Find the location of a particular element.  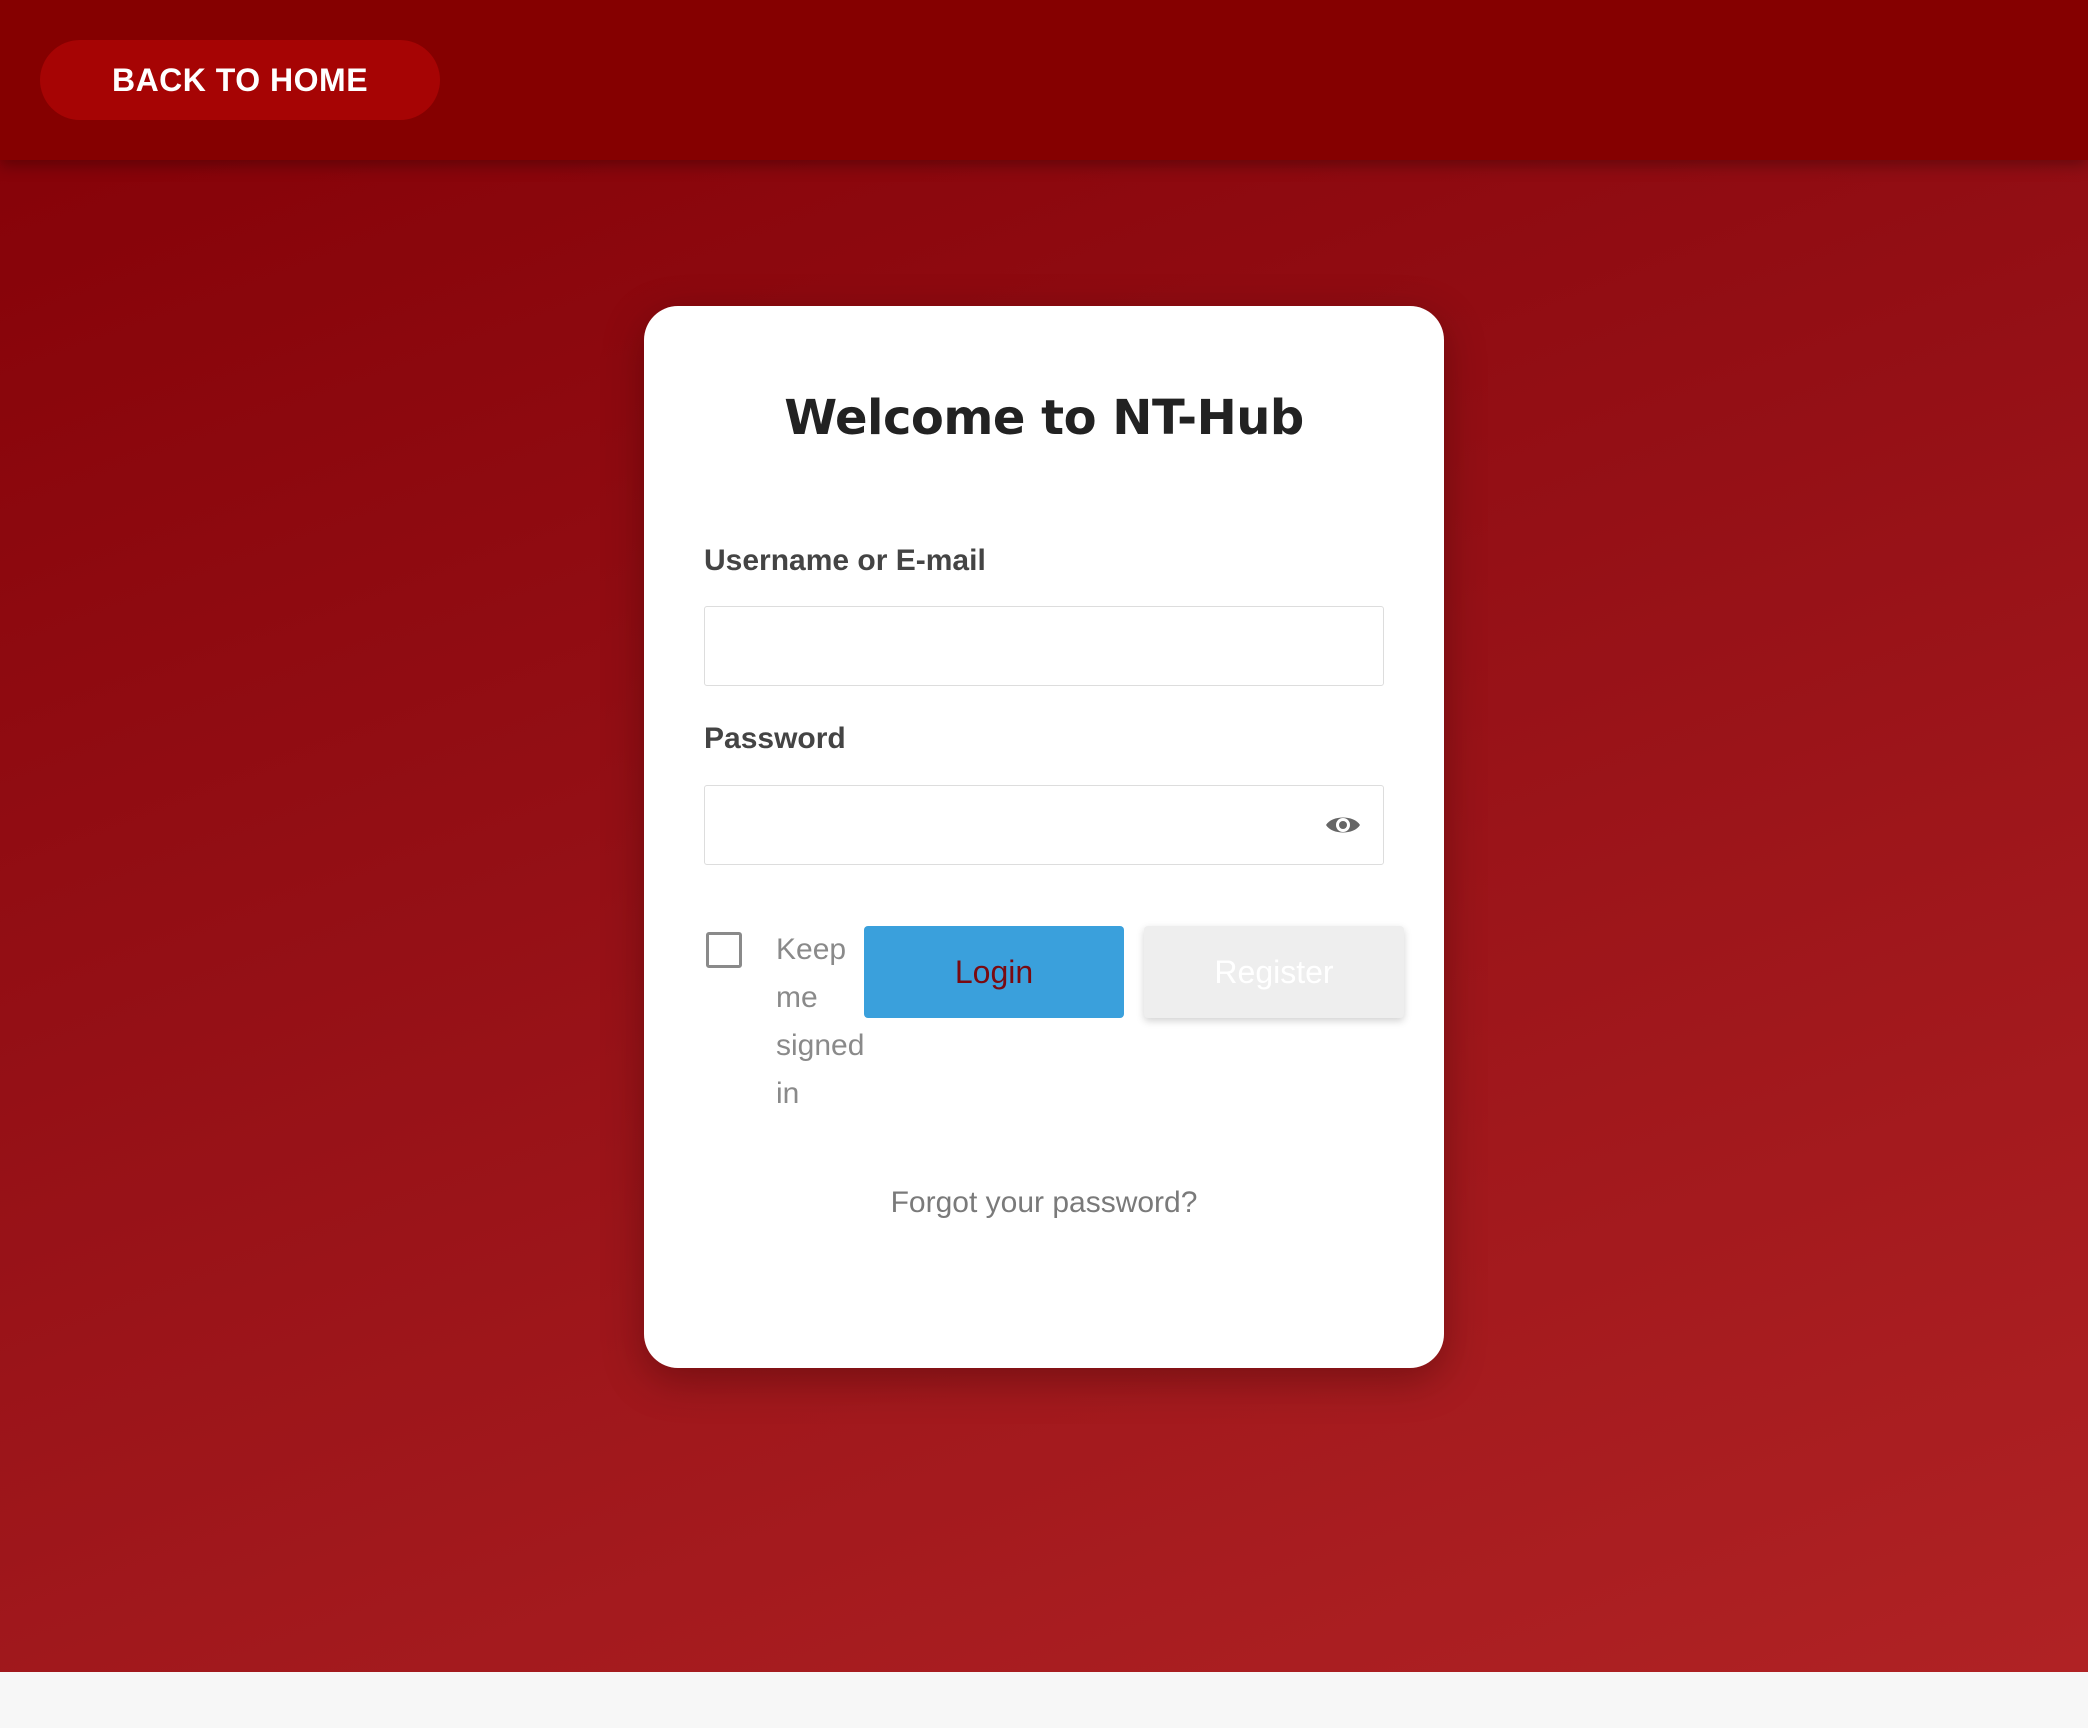

password-label: Password is located at coordinates (775, 738).